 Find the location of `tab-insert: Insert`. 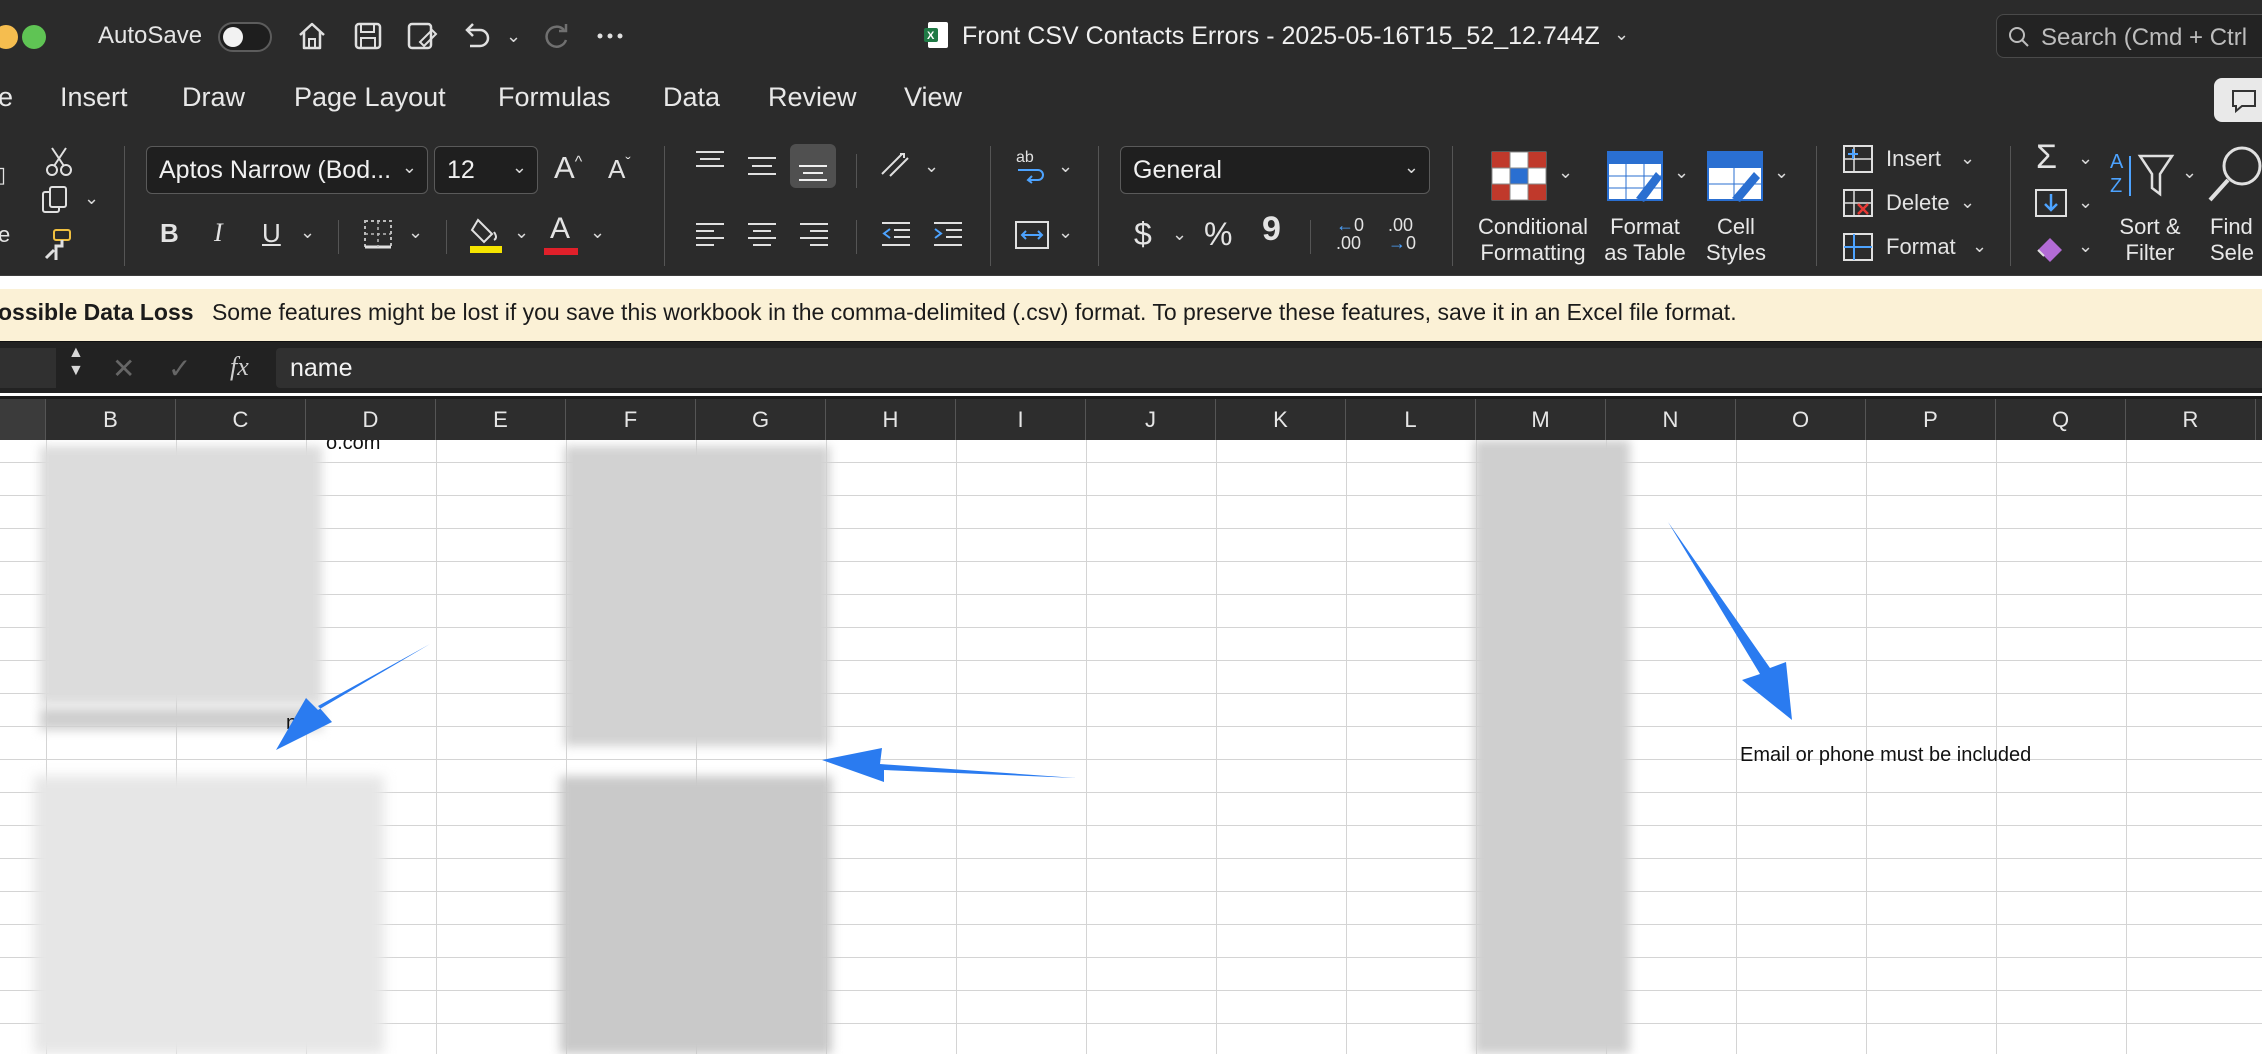

tab-insert: Insert is located at coordinates (94, 97).